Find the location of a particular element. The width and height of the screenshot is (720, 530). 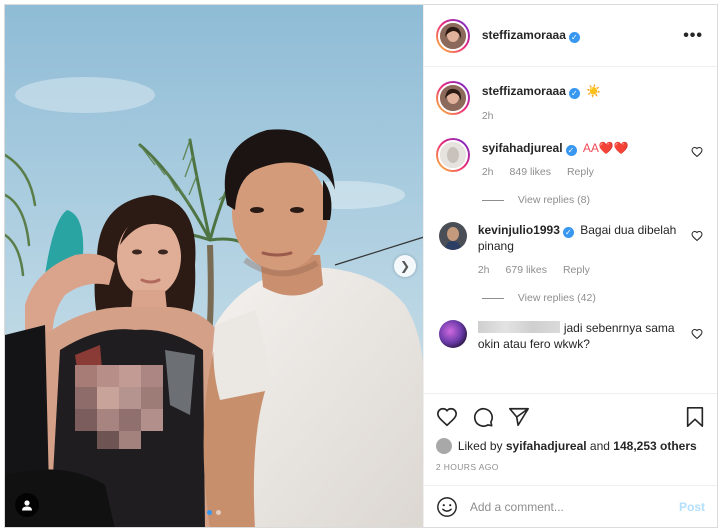

carousel-dot is located at coordinates (218, 512).